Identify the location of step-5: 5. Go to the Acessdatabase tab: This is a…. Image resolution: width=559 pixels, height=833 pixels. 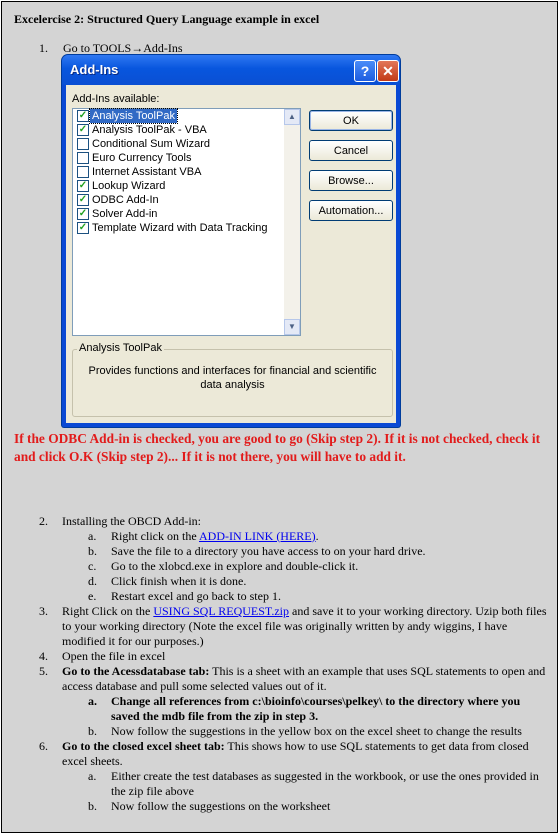
(292, 678).